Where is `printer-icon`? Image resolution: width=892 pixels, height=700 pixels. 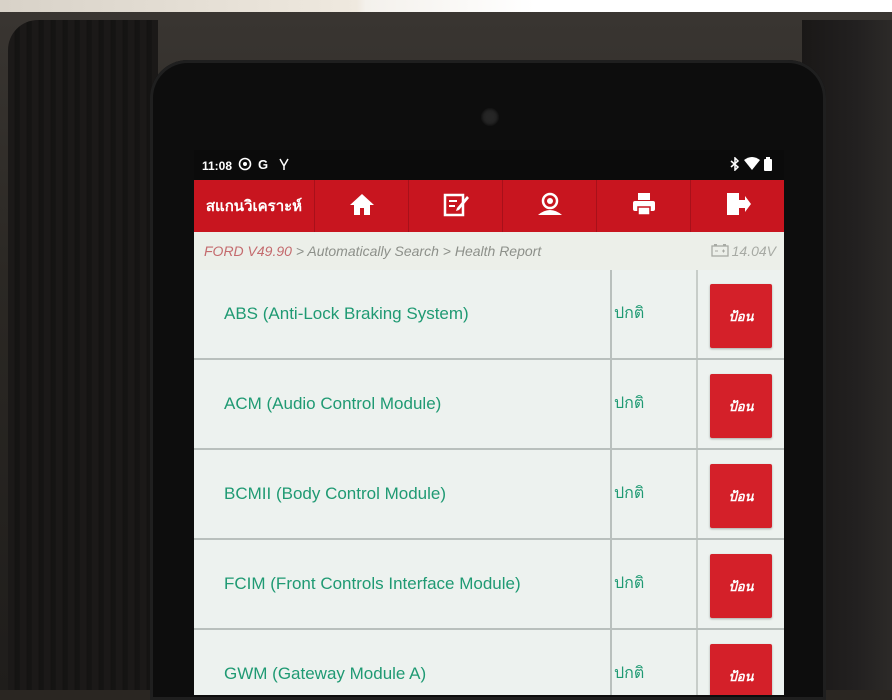 printer-icon is located at coordinates (644, 206).